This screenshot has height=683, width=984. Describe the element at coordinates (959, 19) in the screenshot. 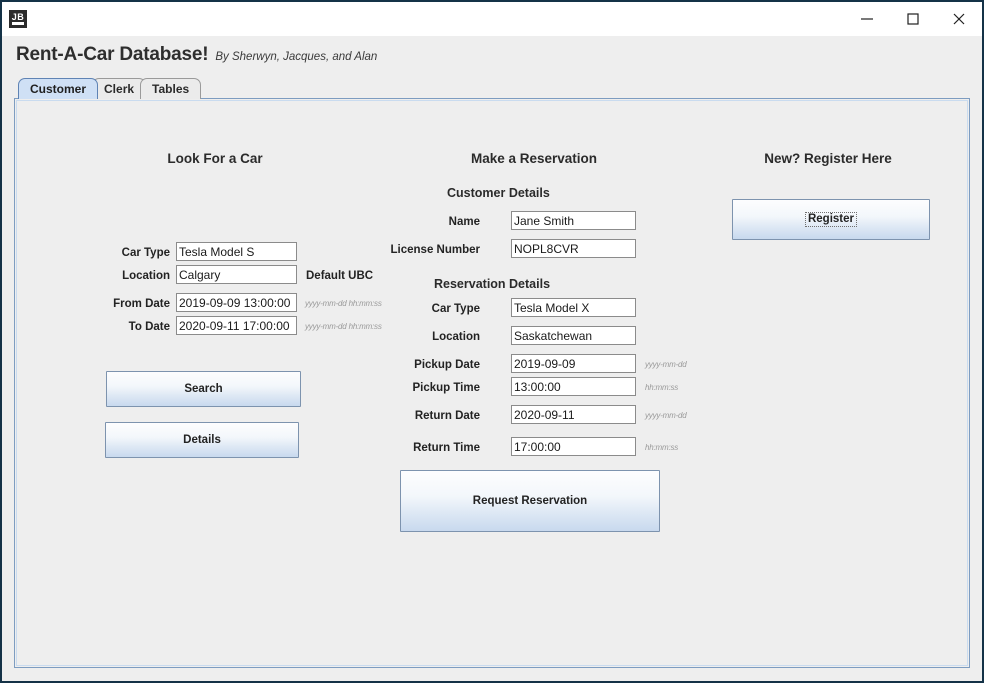

I see `close-button` at that location.